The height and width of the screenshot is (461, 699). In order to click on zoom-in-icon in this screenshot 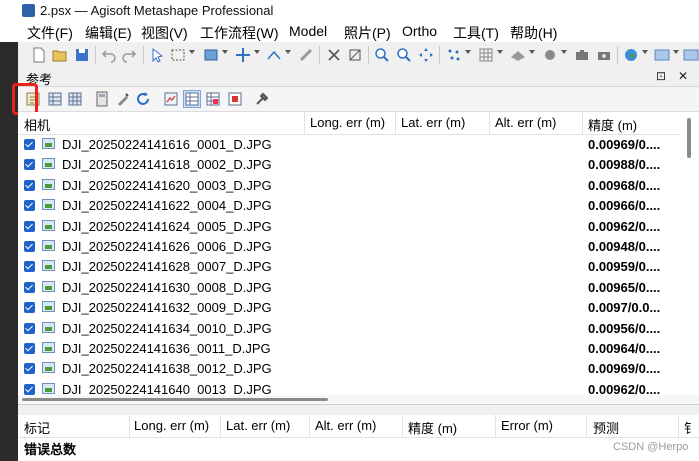, I will do `click(382, 55)`.